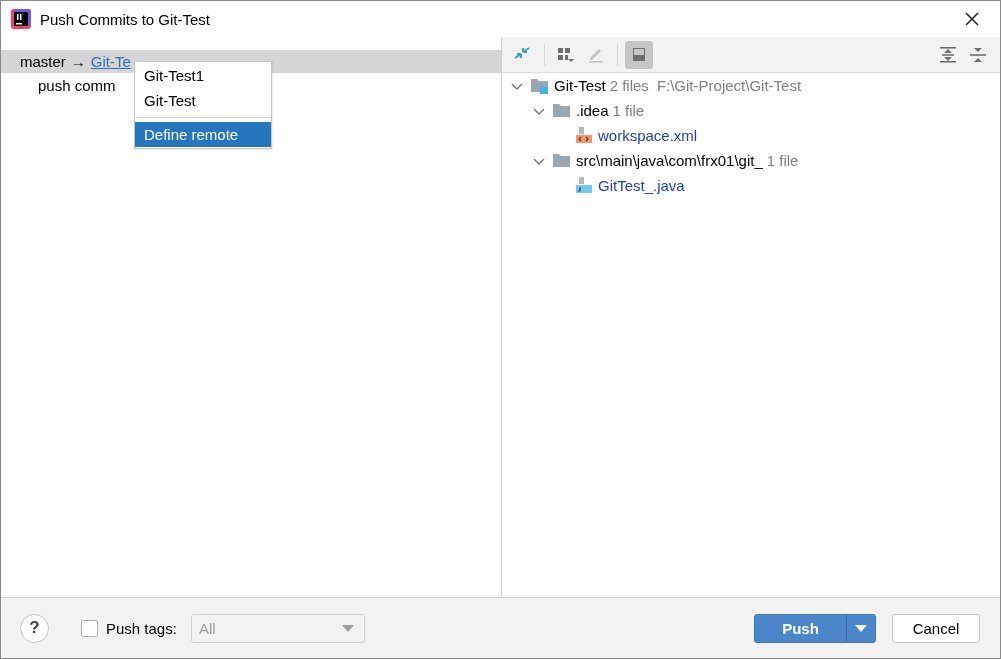  I want to click on file-count: 2 files, so click(629, 85).